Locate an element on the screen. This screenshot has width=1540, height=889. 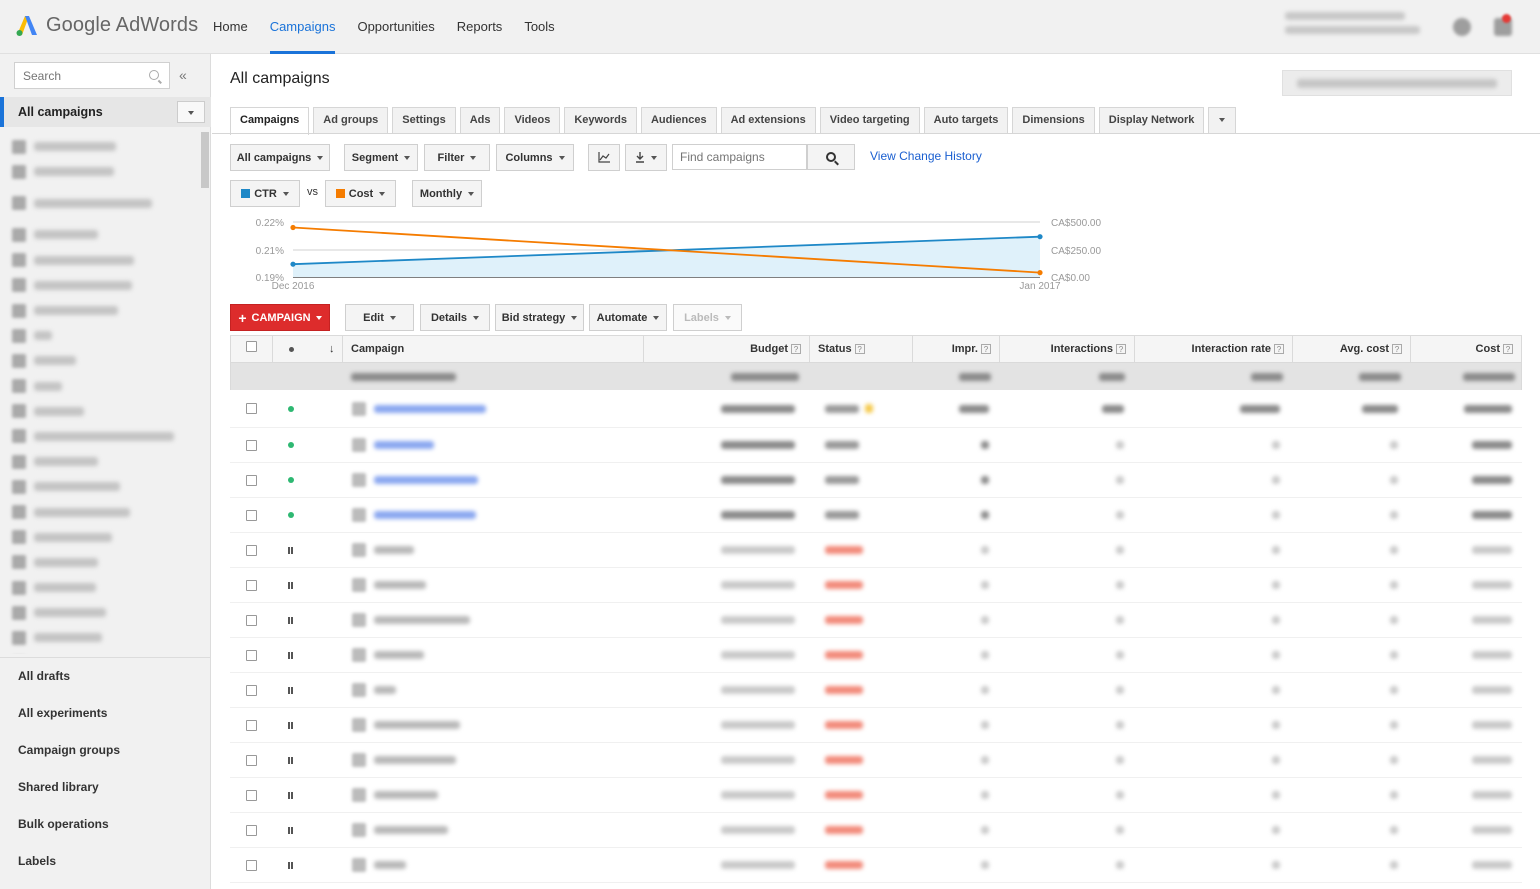
bid-strategy-button: Bid strategy is located at coordinates (539, 317).